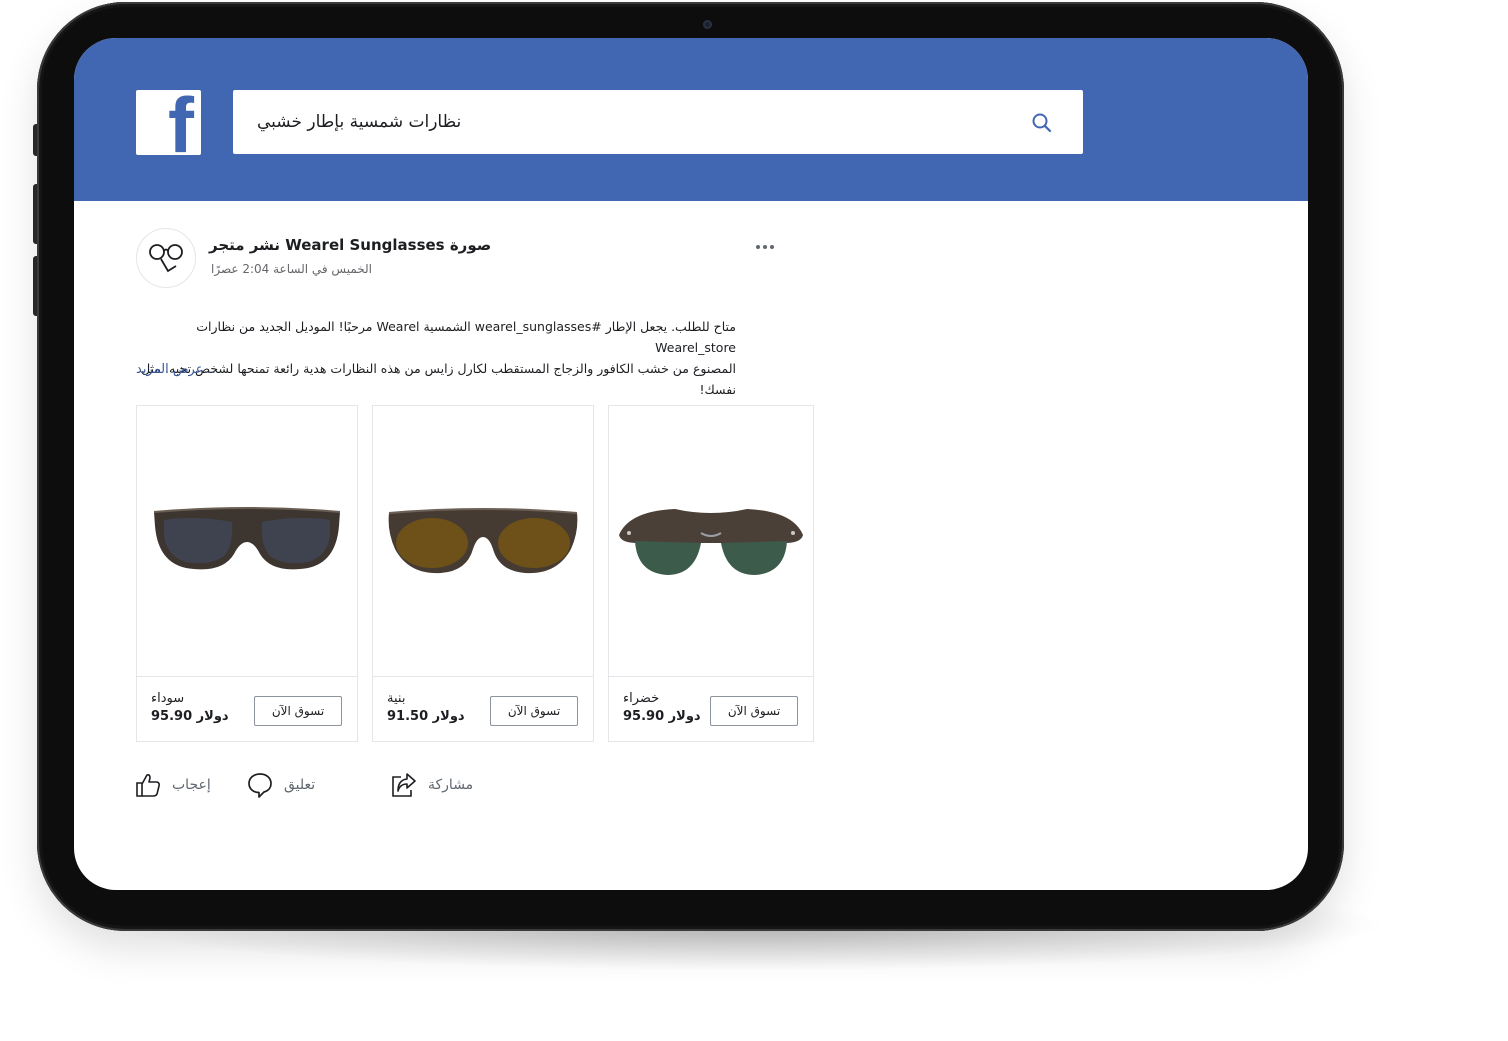 Image resolution: width=1508 pixels, height=1041 pixels. Describe the element at coordinates (404, 785) in the screenshot. I see `share-icon` at that location.